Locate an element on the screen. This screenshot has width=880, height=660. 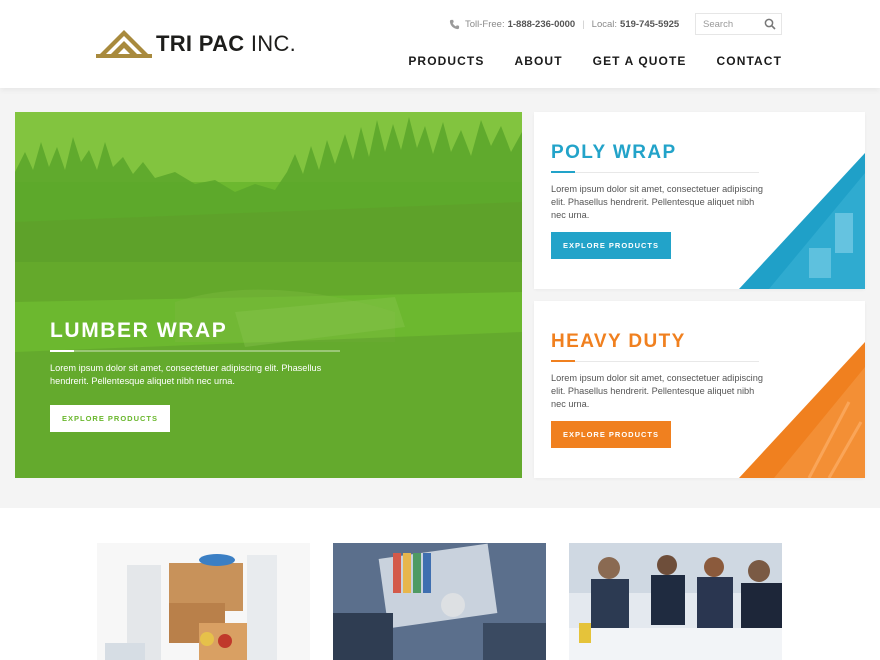
design-table-image is located at coordinates (439, 601).